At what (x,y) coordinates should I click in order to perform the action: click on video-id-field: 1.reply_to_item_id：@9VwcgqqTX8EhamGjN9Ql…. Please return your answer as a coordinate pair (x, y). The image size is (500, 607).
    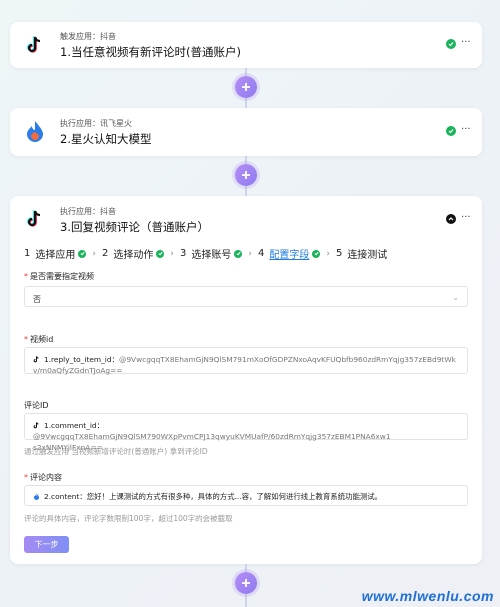
    Looking at the image, I should click on (246, 361).